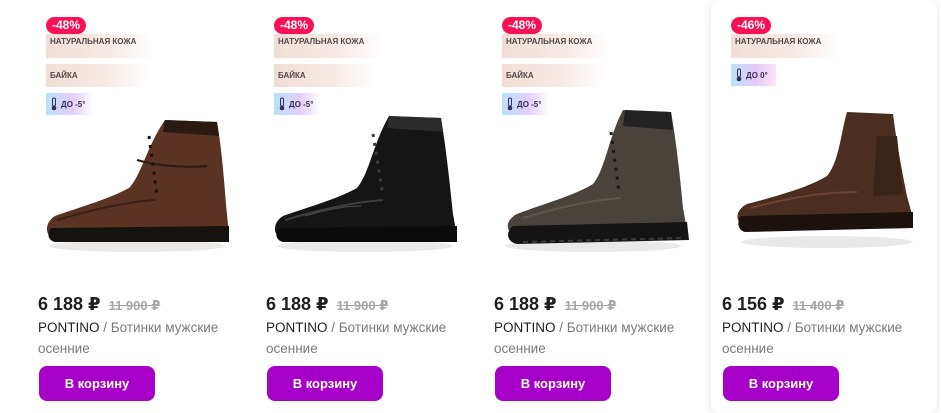 The image size is (941, 413). What do you see at coordinates (739, 75) in the screenshot?
I see `thermometer-icon` at bounding box center [739, 75].